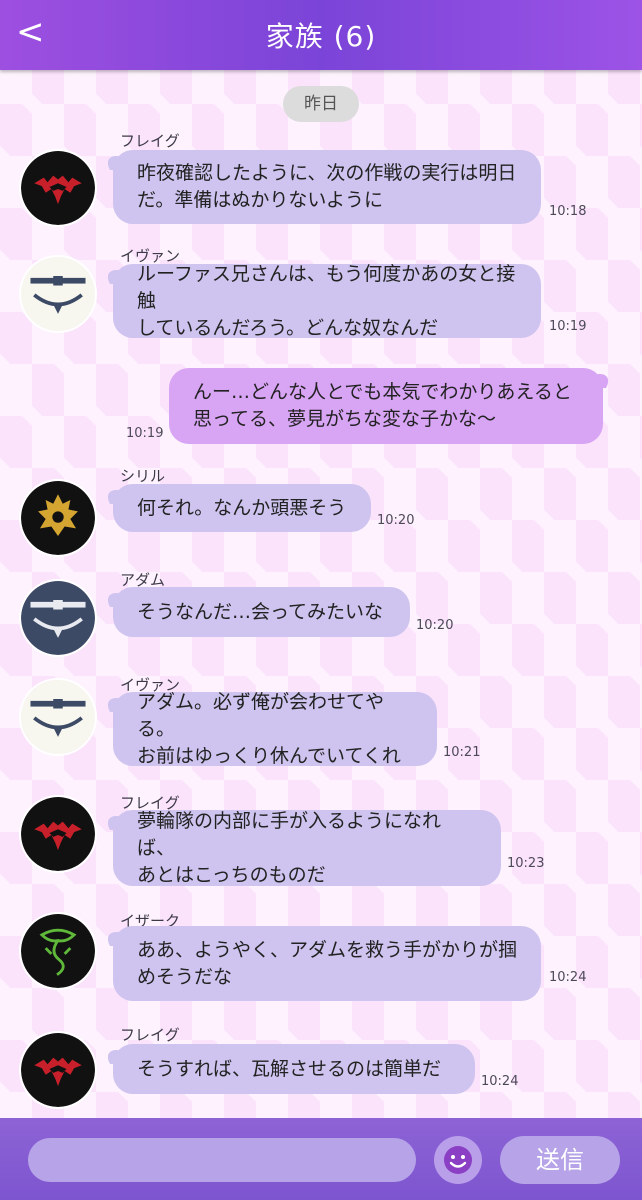  Describe the element at coordinates (560, 1160) in the screenshot. I see `send-button: 送信` at that location.